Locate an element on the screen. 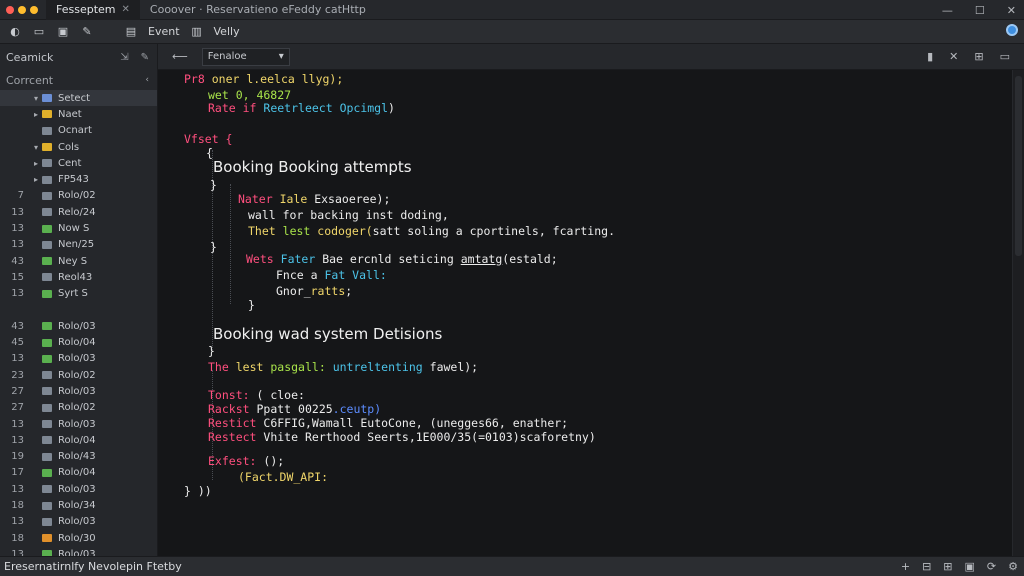  files-icon: ▣ is located at coordinates (63, 32).